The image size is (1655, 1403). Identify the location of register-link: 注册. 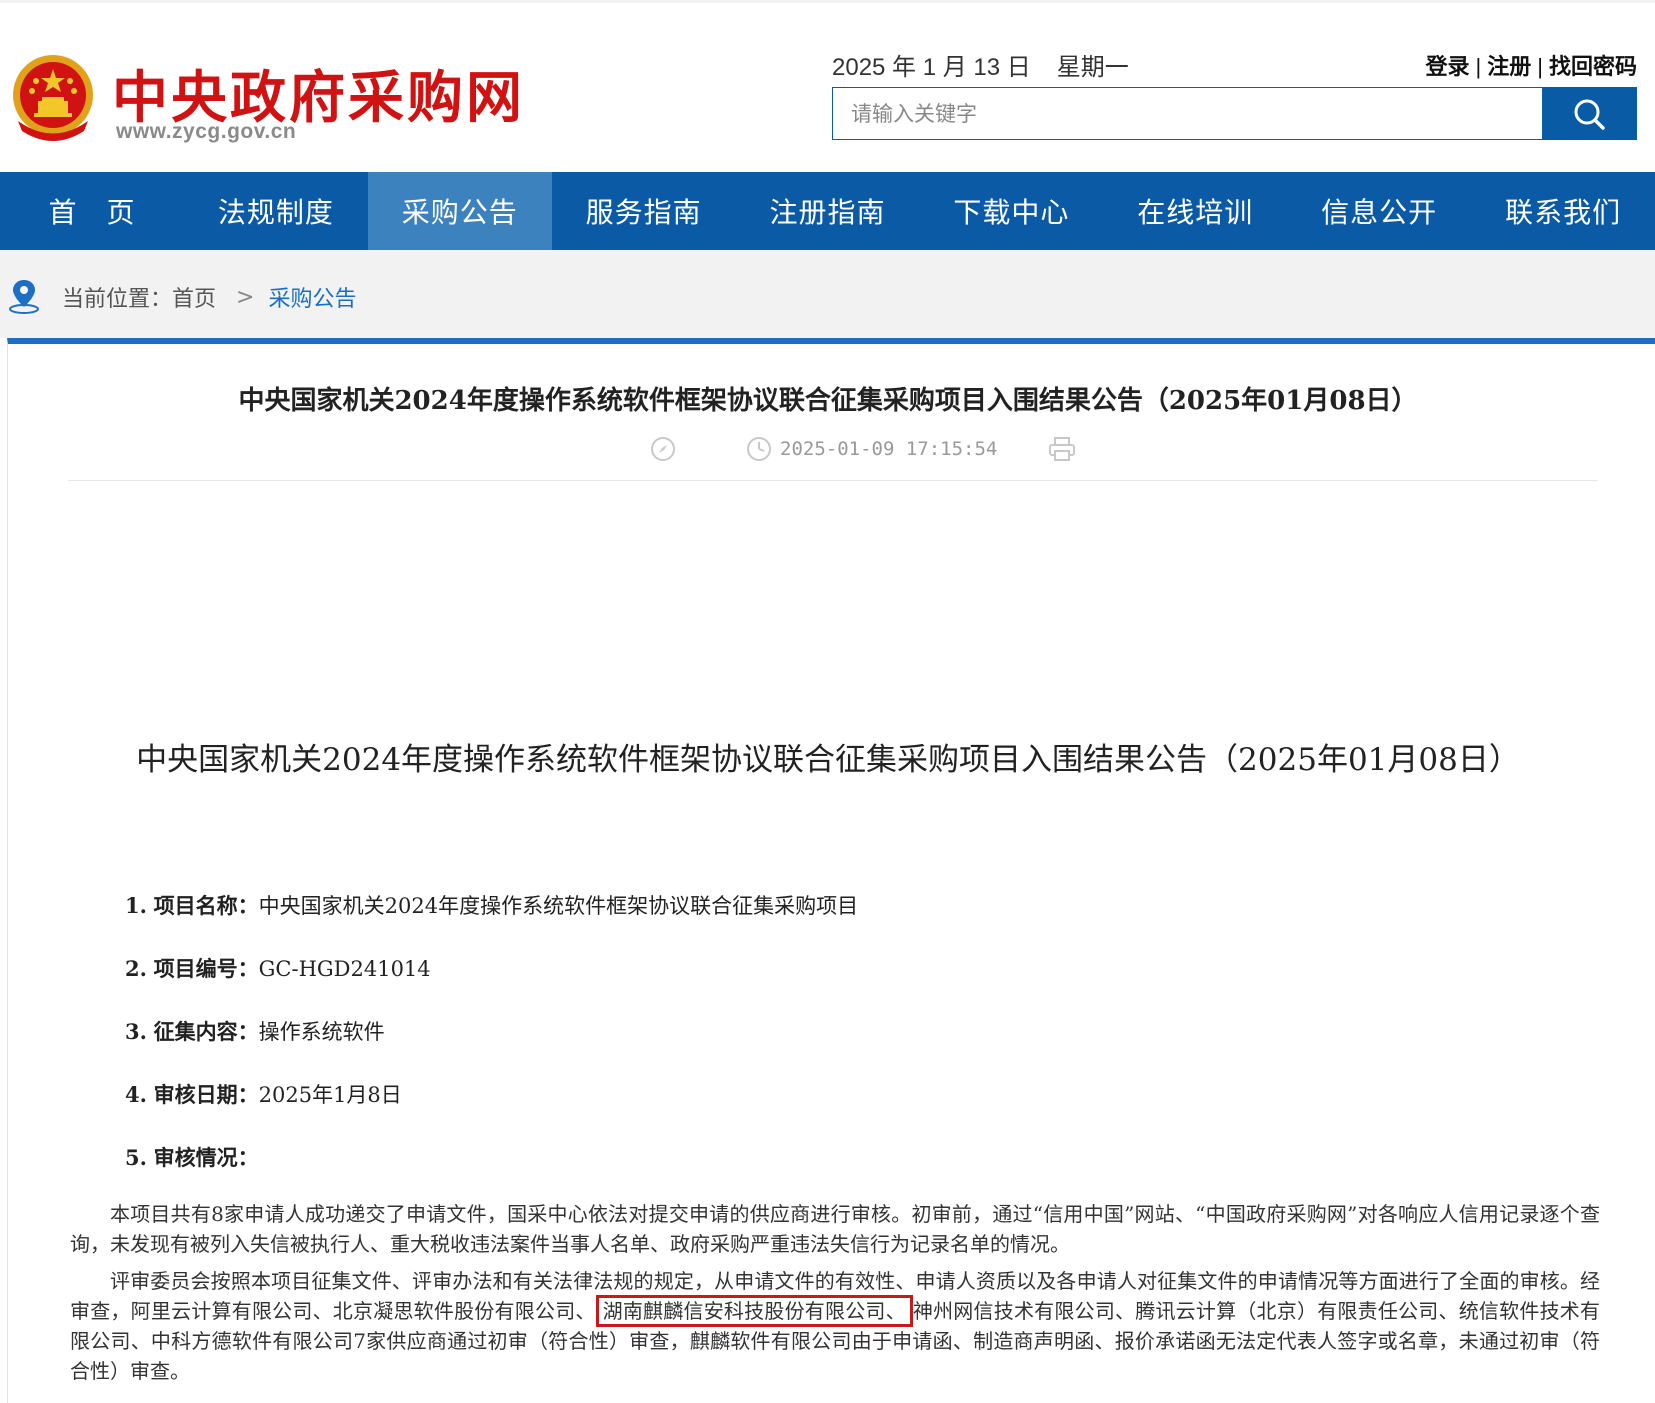
(1509, 66).